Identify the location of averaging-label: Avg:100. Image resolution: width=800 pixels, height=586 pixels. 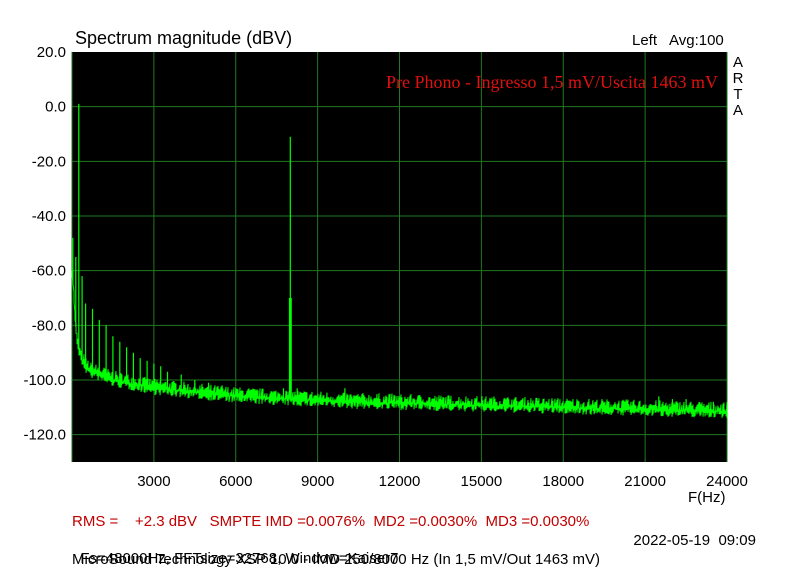
(696, 40).